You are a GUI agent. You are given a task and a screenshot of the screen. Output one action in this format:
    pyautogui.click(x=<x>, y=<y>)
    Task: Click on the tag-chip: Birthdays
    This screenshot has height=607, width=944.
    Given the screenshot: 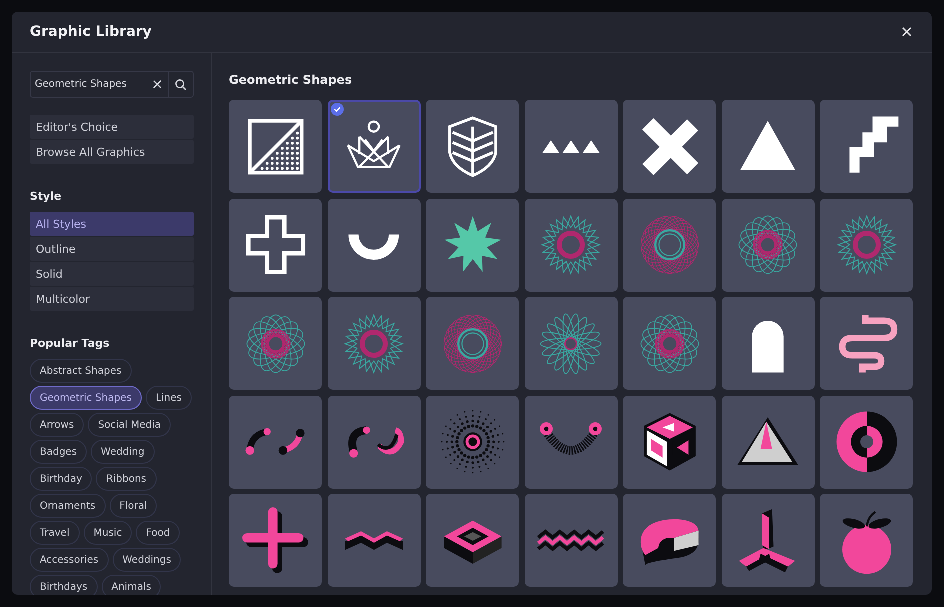 What is the action you would take?
    pyautogui.click(x=64, y=585)
    